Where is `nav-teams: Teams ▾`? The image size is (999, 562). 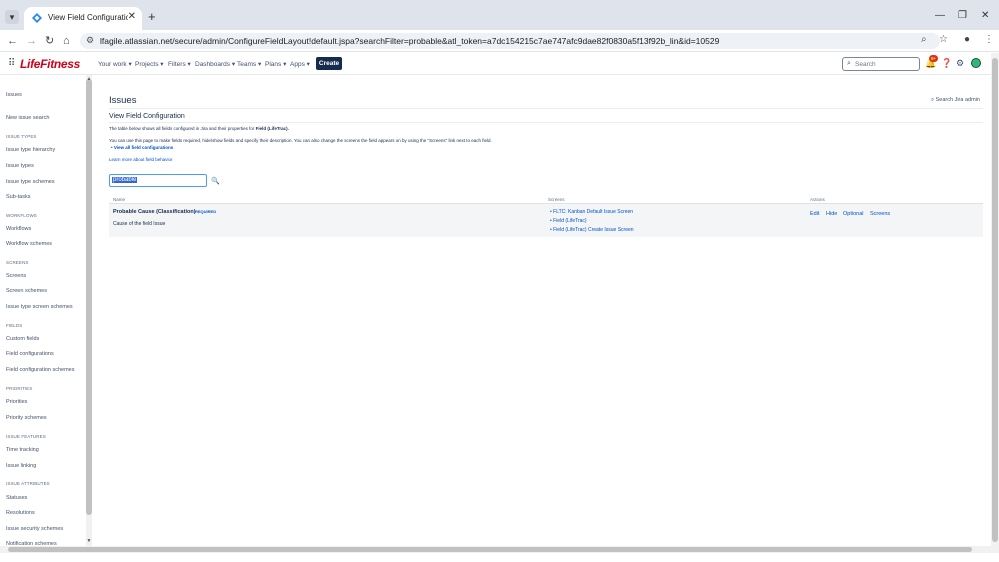 nav-teams: Teams ▾ is located at coordinates (249, 64).